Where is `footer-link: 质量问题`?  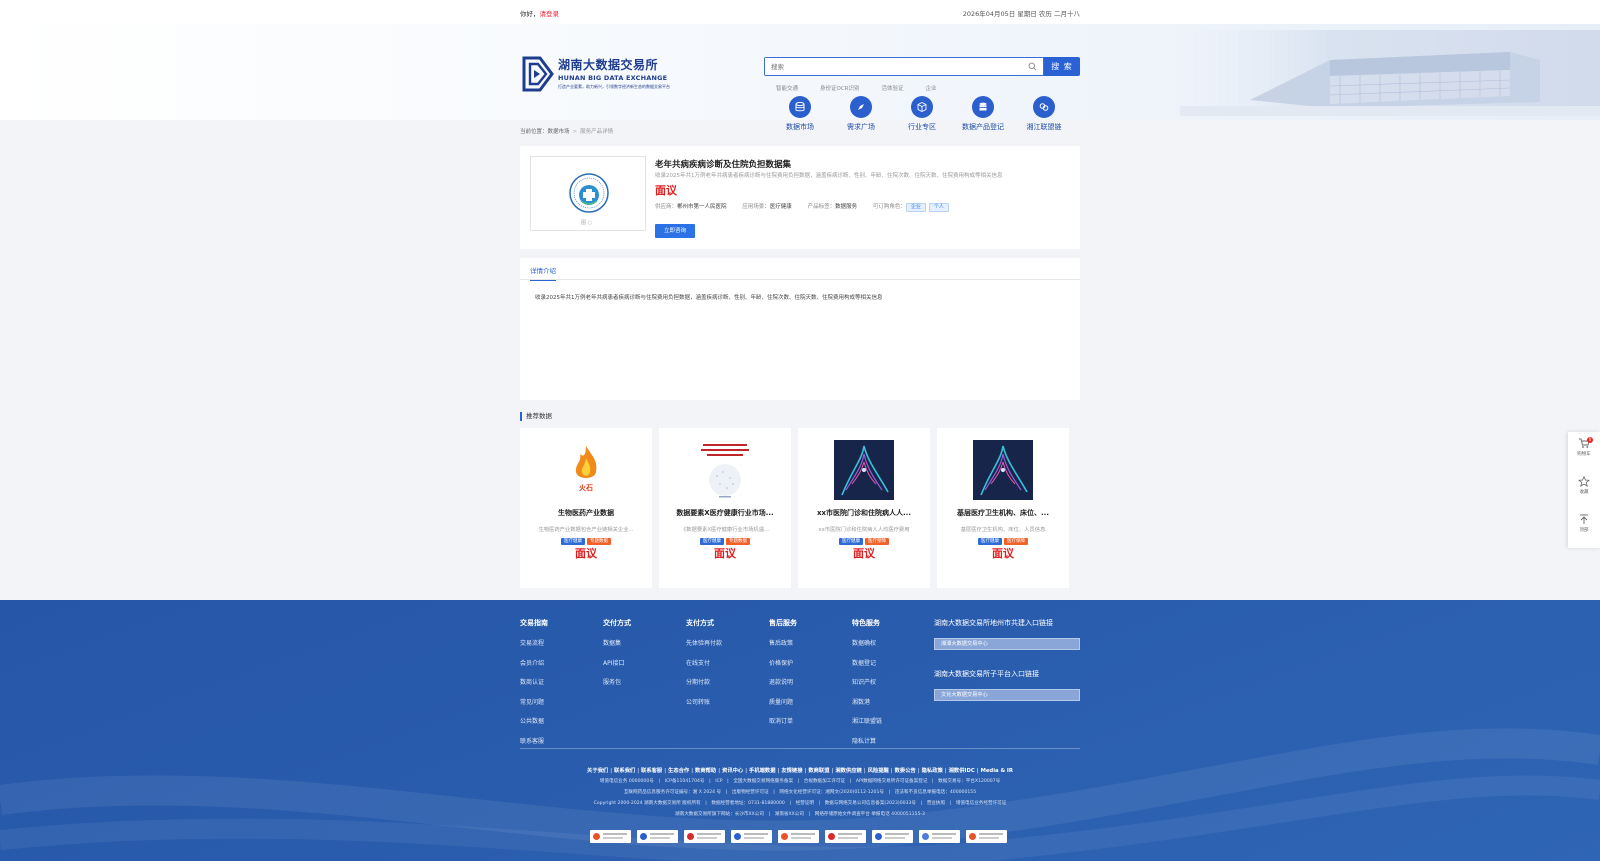 footer-link: 质量问题 is located at coordinates (783, 701).